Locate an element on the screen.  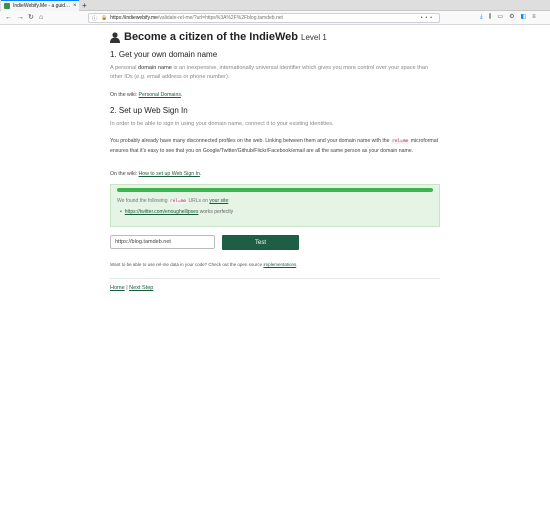
tab-bar: IndieWebify.Me - a guid… × + is located at coordinates (275, 5).